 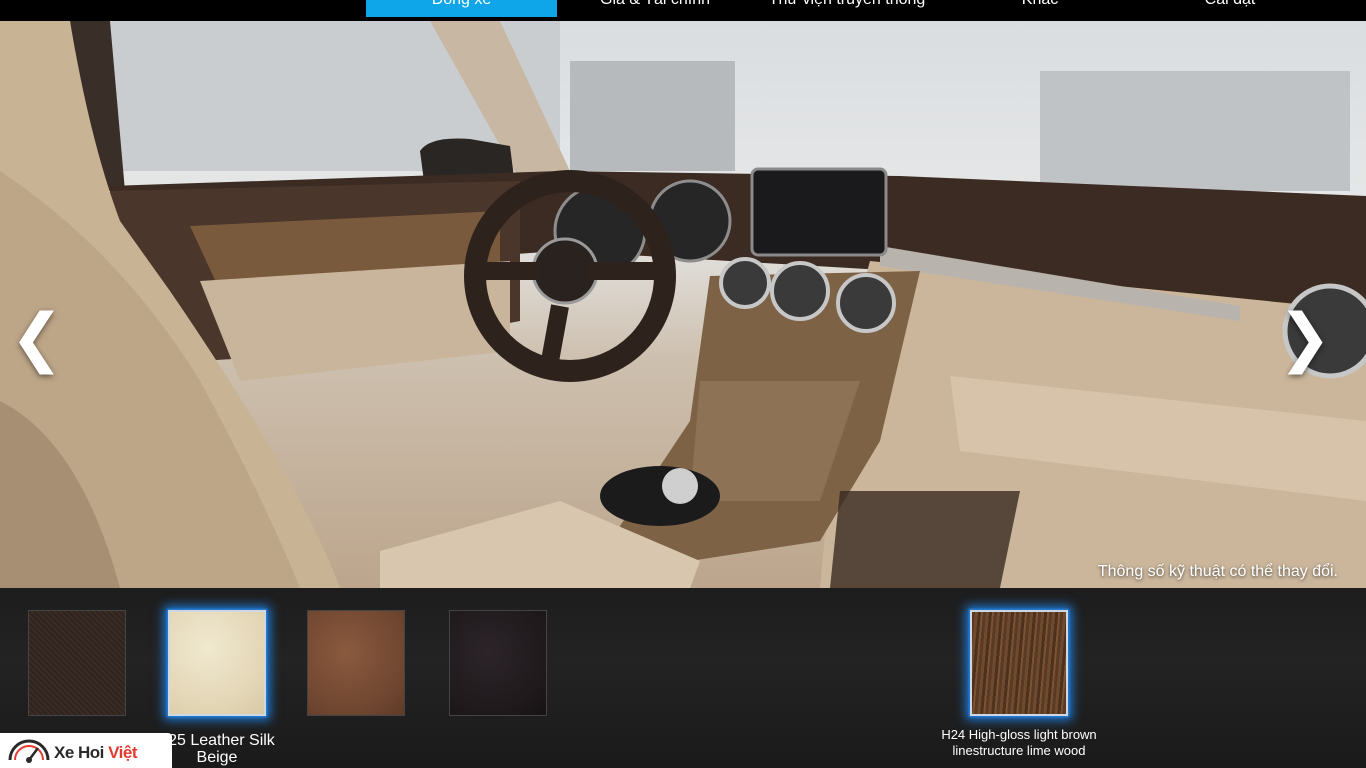 I want to click on next-arrow-icon: ❯, so click(x=1305, y=338).